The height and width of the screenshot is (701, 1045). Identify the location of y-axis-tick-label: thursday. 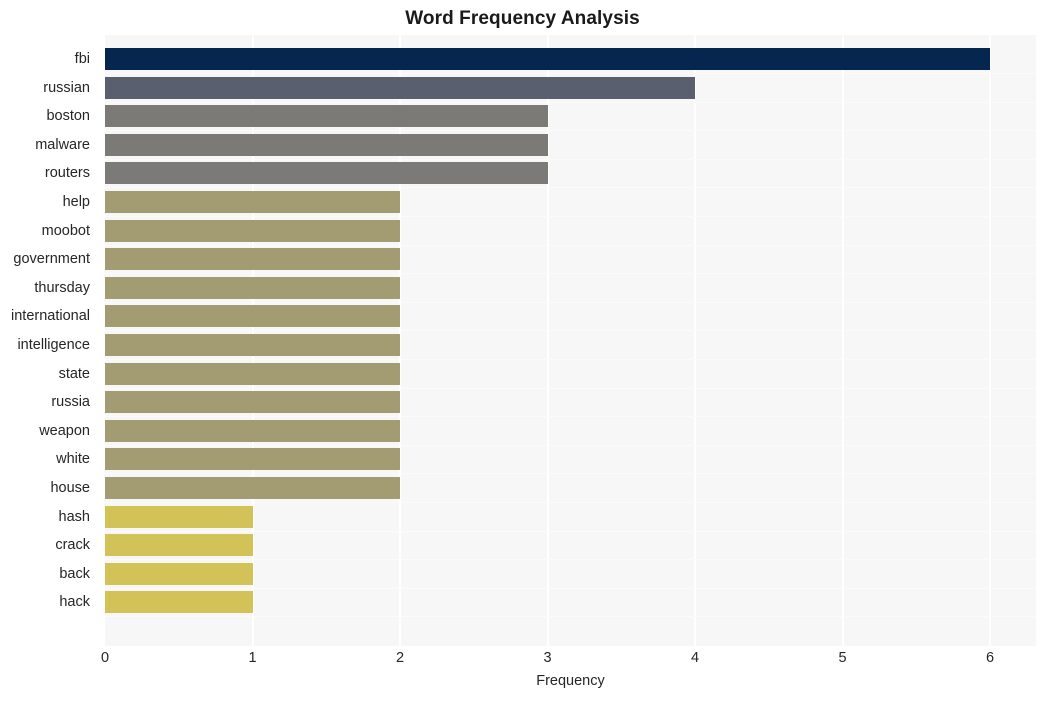
(62, 288).